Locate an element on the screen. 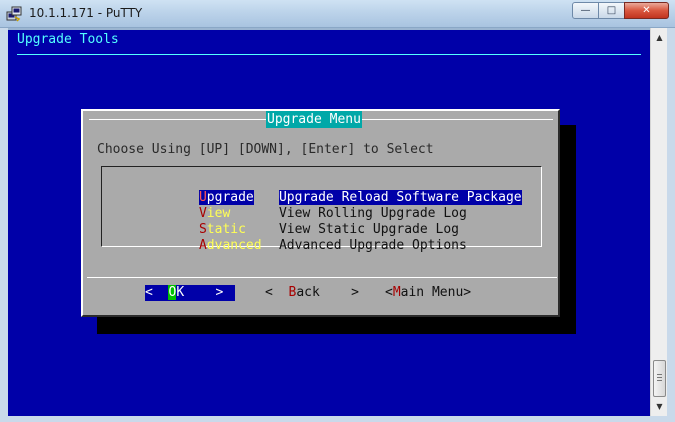  scroll-down-button: ▼ is located at coordinates (659, 406).